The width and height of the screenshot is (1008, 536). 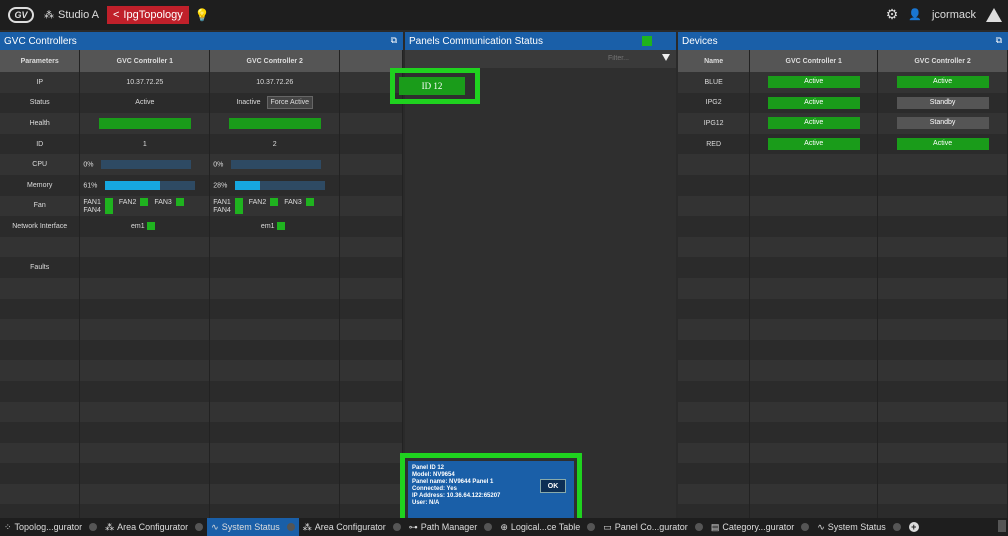 I want to click on tab-topology-configurator: ⁘ Topolog...gurator, so click(x=50, y=527).